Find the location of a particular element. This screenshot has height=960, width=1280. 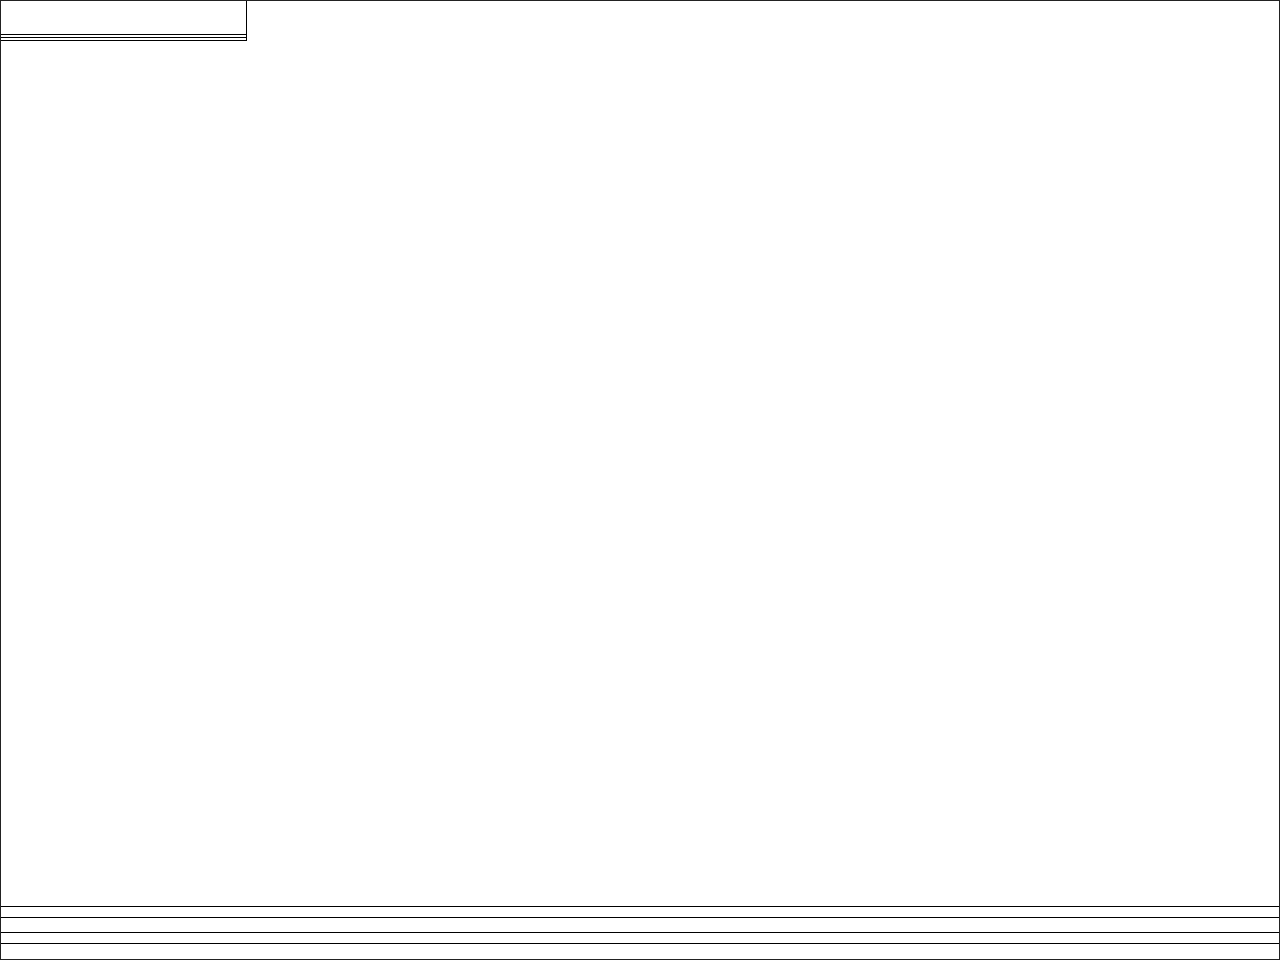

rain-scale-bar is located at coordinates (640, 938).